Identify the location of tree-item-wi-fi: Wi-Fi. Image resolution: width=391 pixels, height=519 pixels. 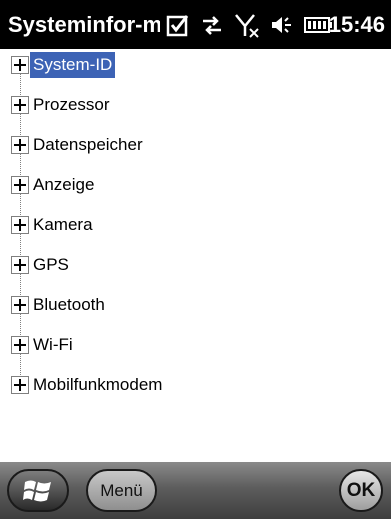
(43, 345).